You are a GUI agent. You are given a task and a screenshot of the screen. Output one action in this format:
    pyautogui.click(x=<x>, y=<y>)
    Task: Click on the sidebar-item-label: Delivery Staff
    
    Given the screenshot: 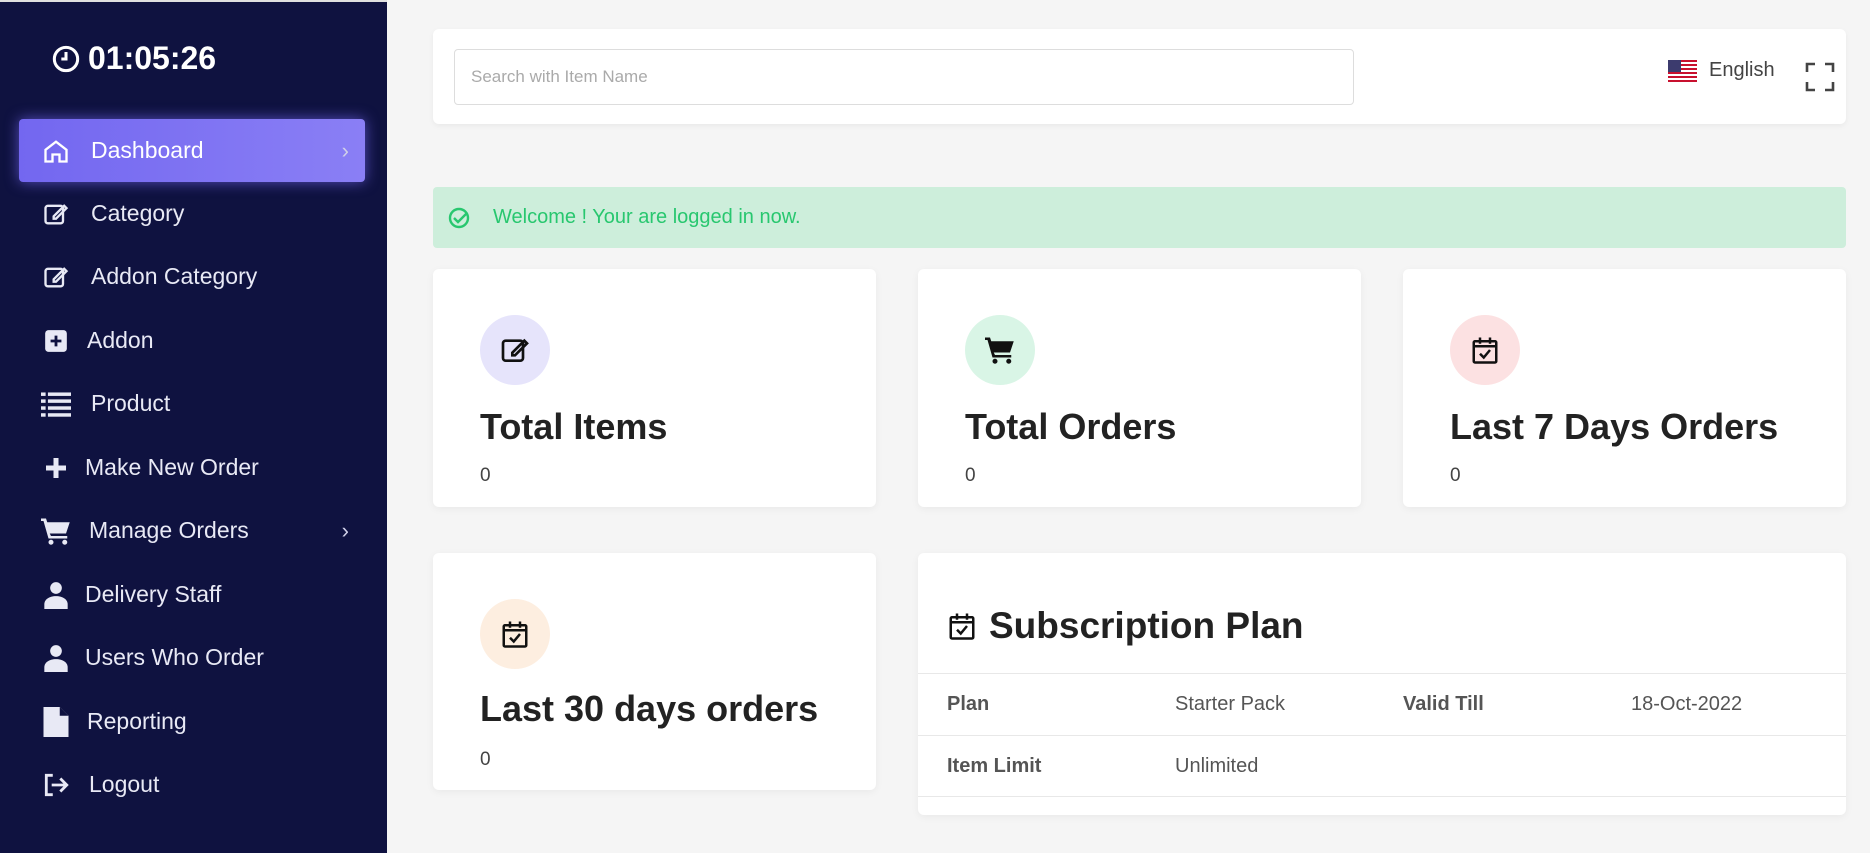 What is the action you would take?
    pyautogui.click(x=153, y=594)
    